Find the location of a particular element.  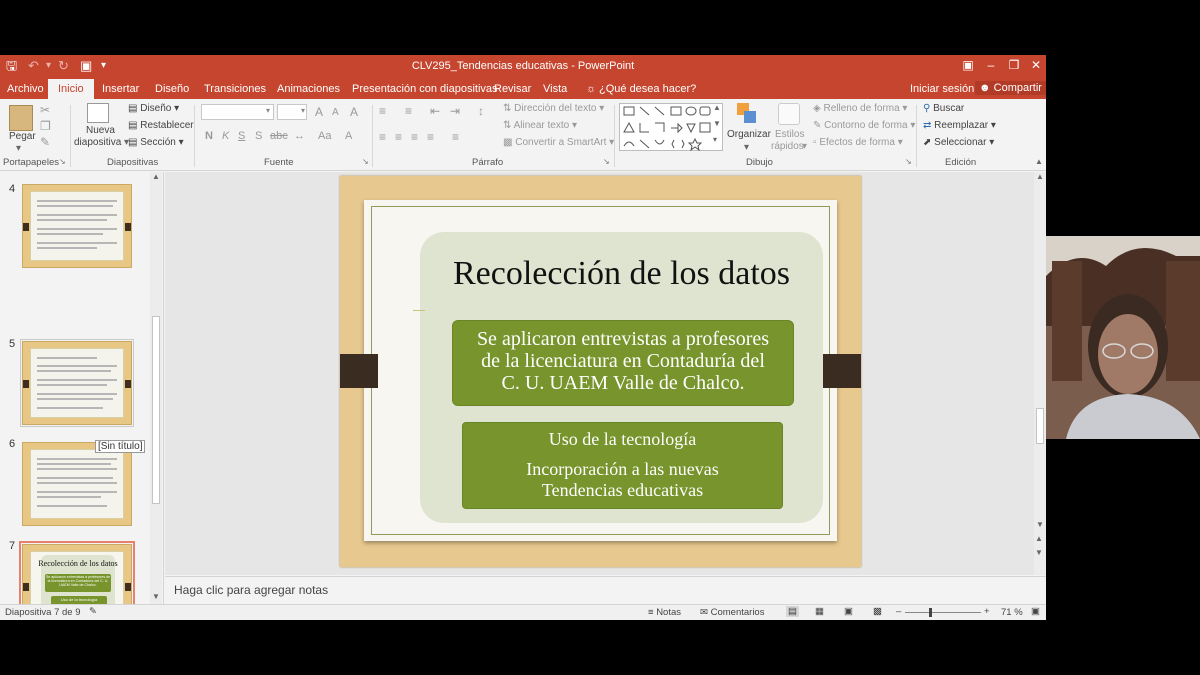

slide-title: Recolección de los datos is located at coordinates (621, 274).